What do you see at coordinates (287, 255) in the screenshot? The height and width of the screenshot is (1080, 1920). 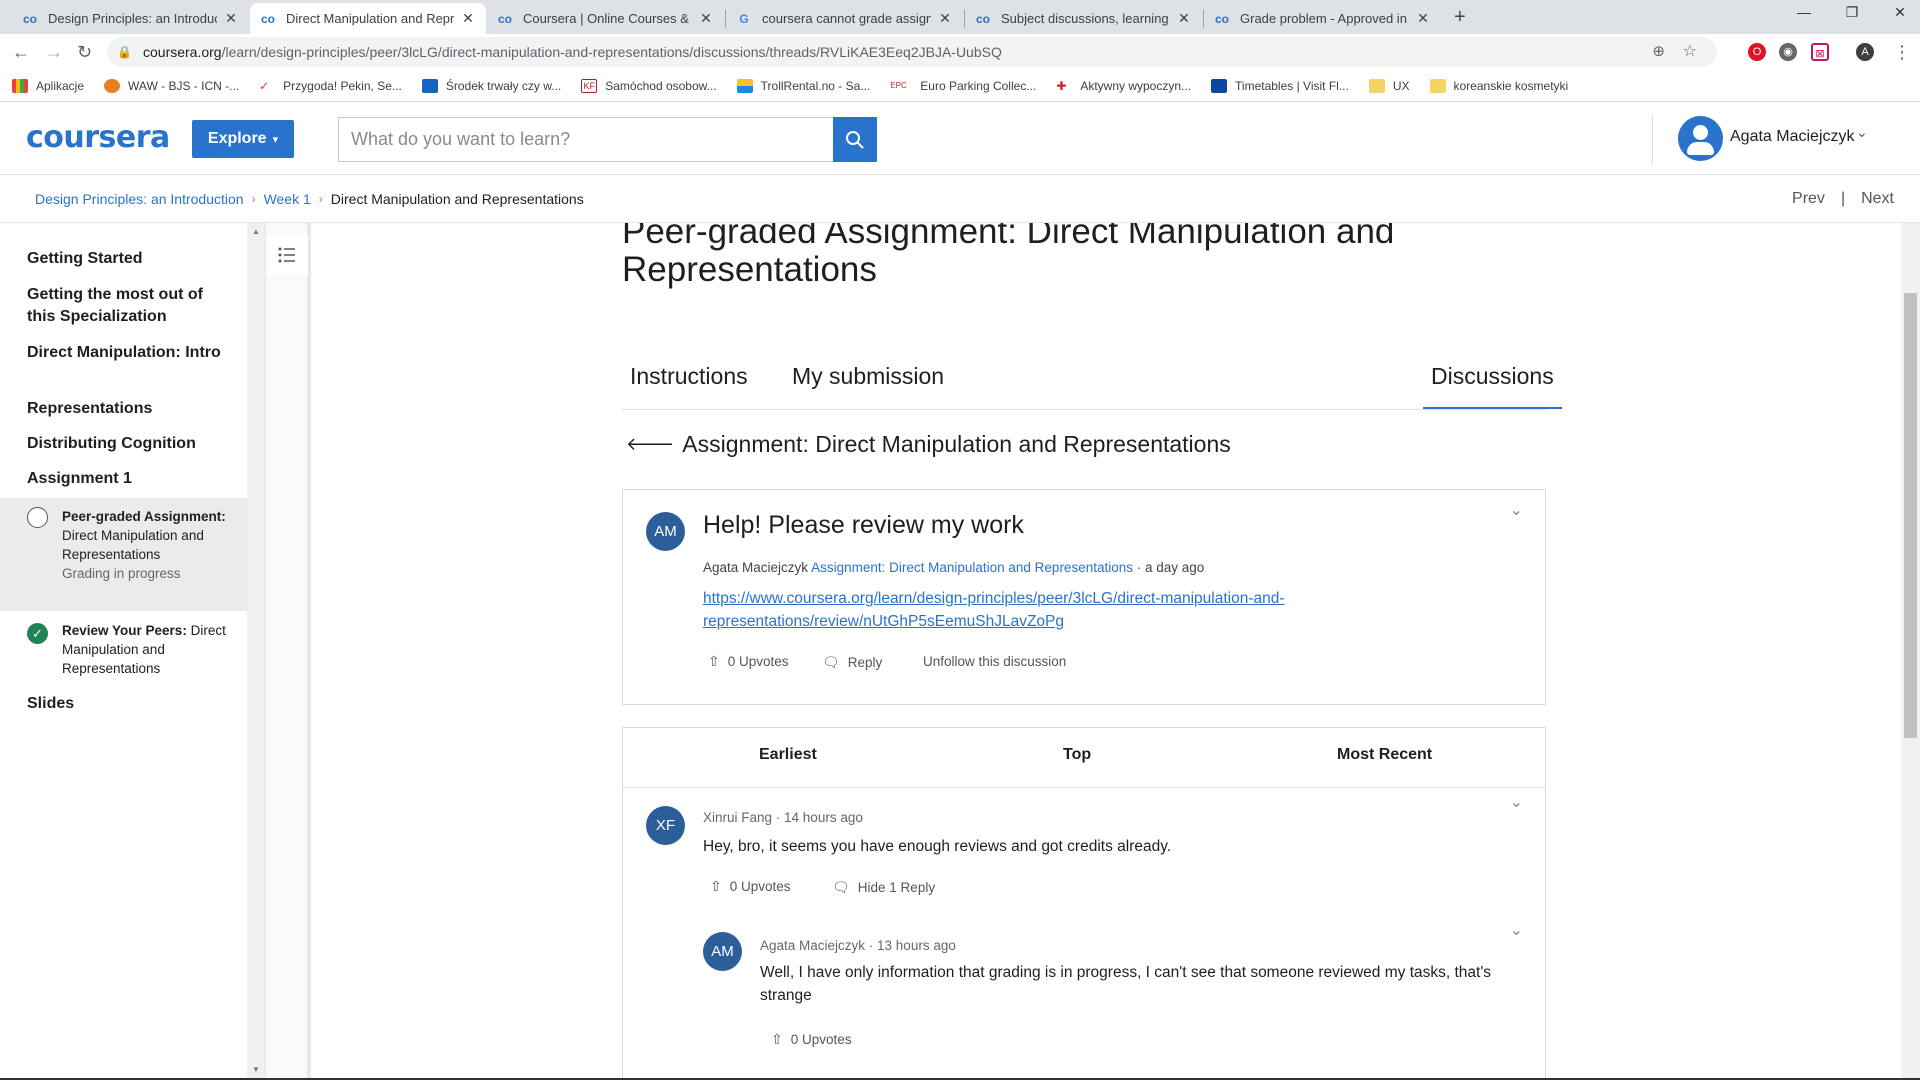 I see `outline-toggle-button` at bounding box center [287, 255].